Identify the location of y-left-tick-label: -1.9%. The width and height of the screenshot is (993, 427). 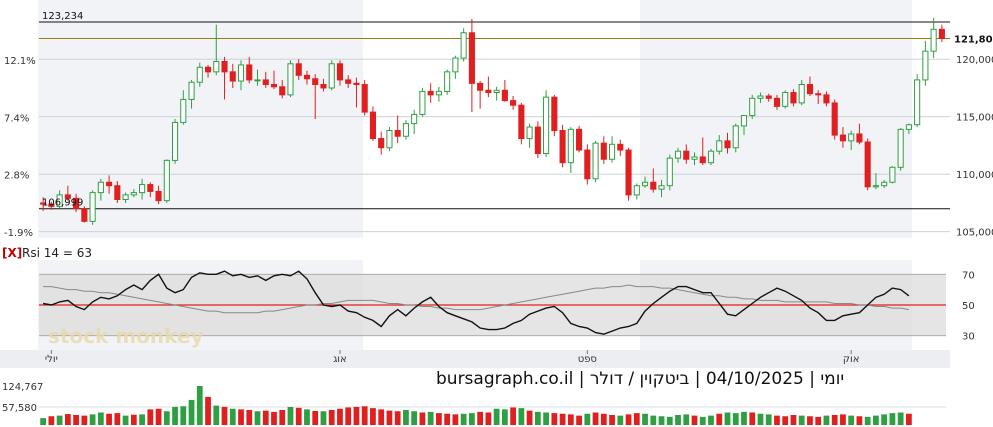
(18, 233).